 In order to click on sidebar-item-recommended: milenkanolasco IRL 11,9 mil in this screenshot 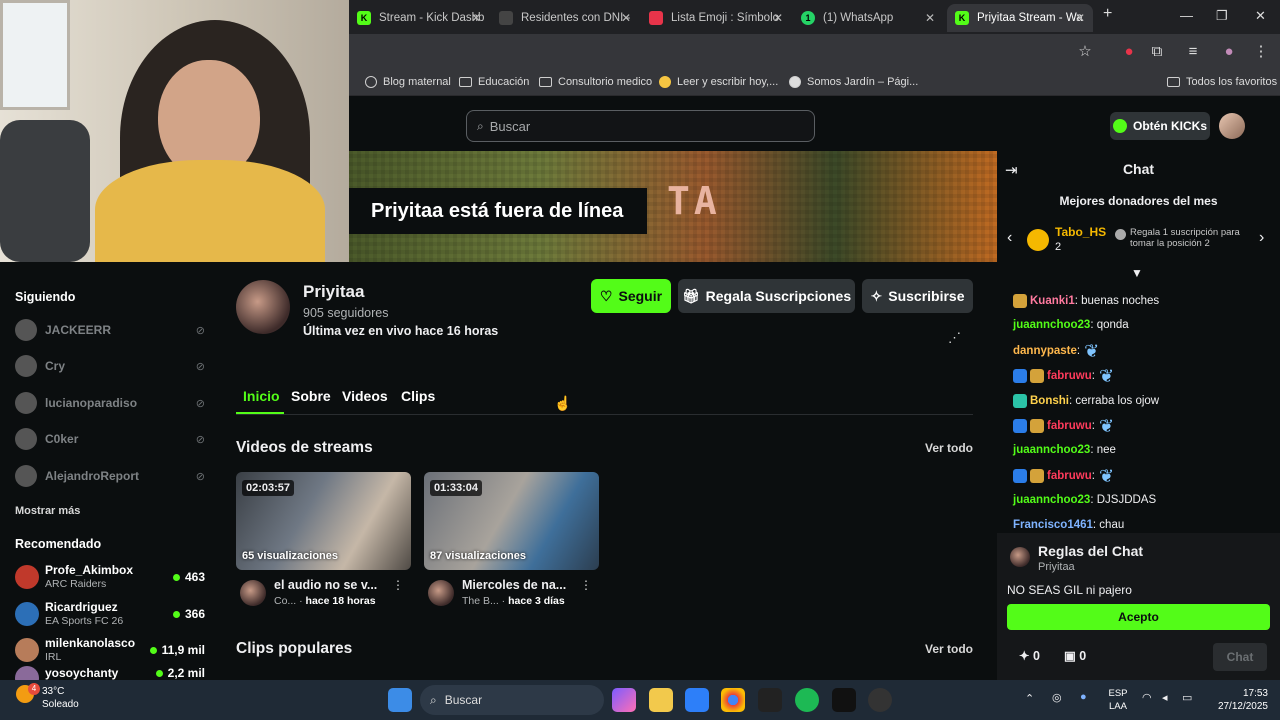, I will do `click(110, 650)`.